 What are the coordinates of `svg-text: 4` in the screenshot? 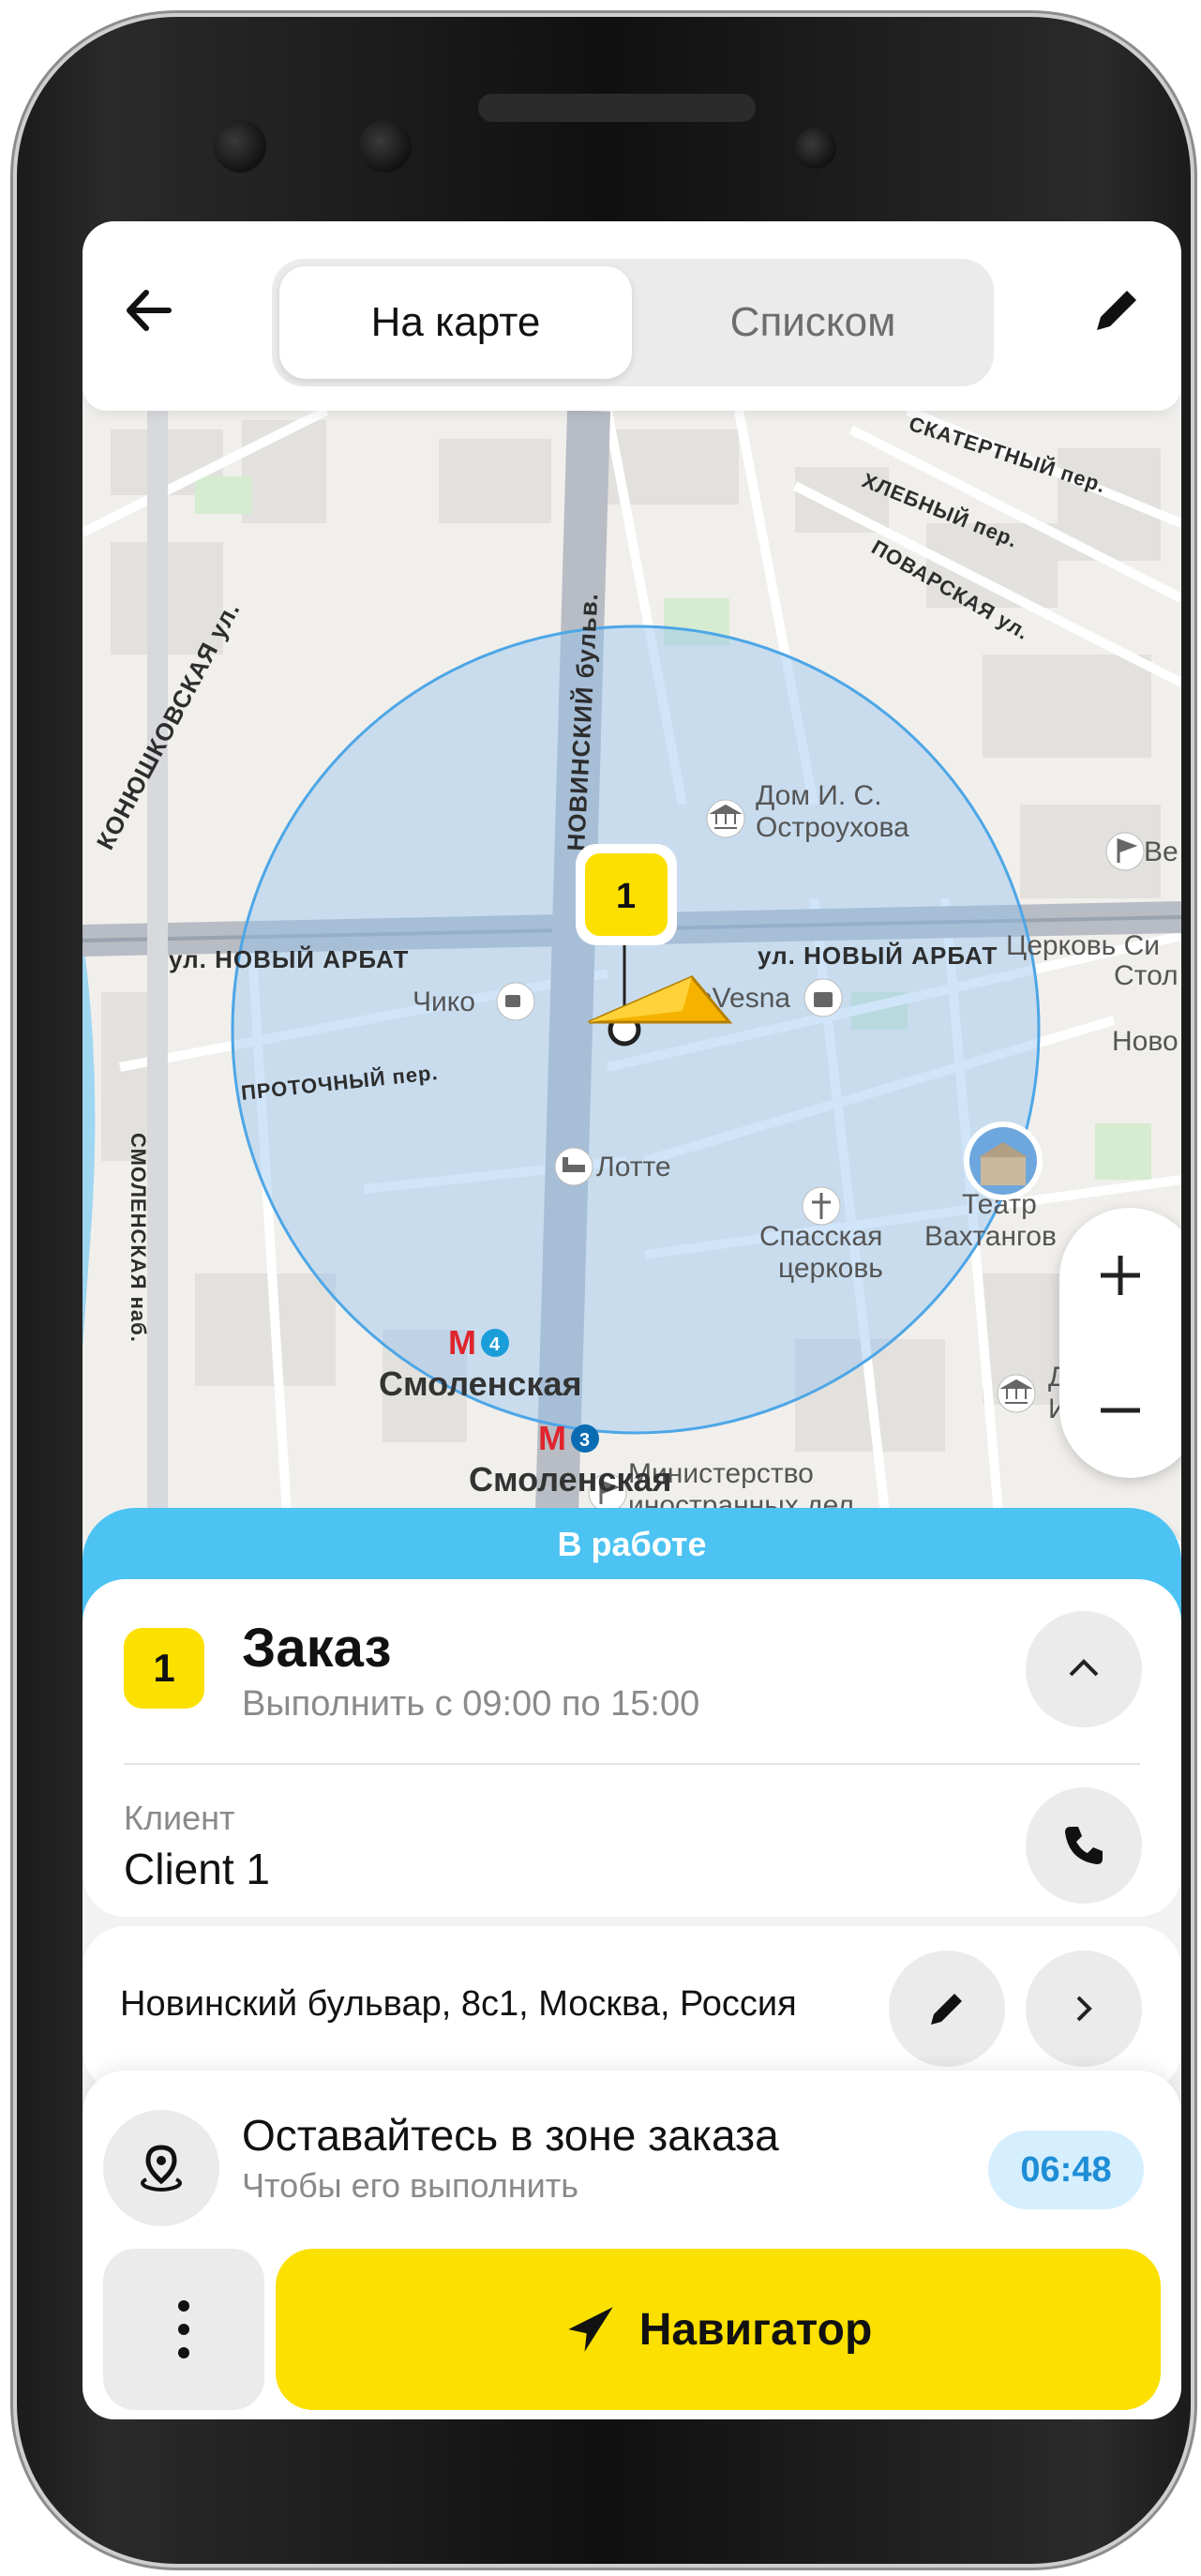 It's located at (495, 1344).